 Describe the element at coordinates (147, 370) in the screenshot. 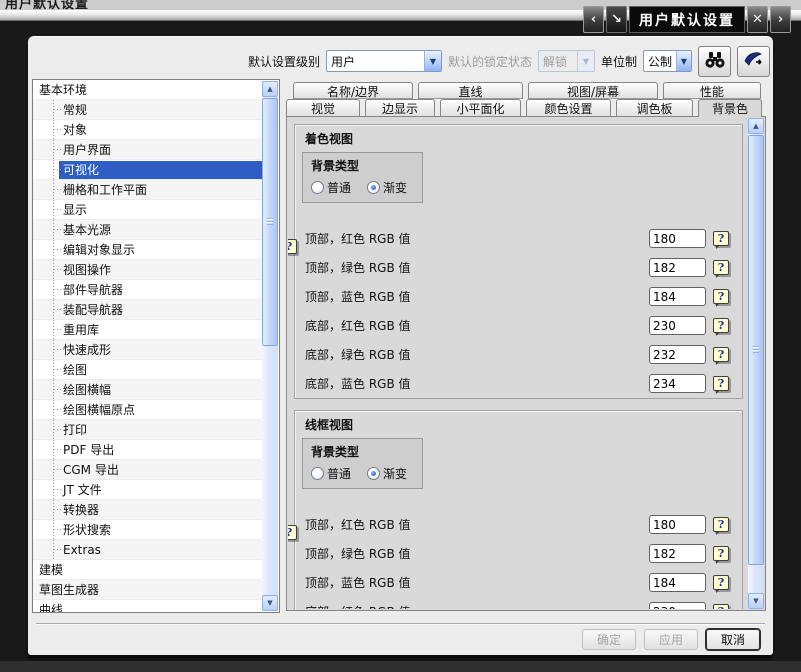

I see `sidebar-item: 绘图` at that location.